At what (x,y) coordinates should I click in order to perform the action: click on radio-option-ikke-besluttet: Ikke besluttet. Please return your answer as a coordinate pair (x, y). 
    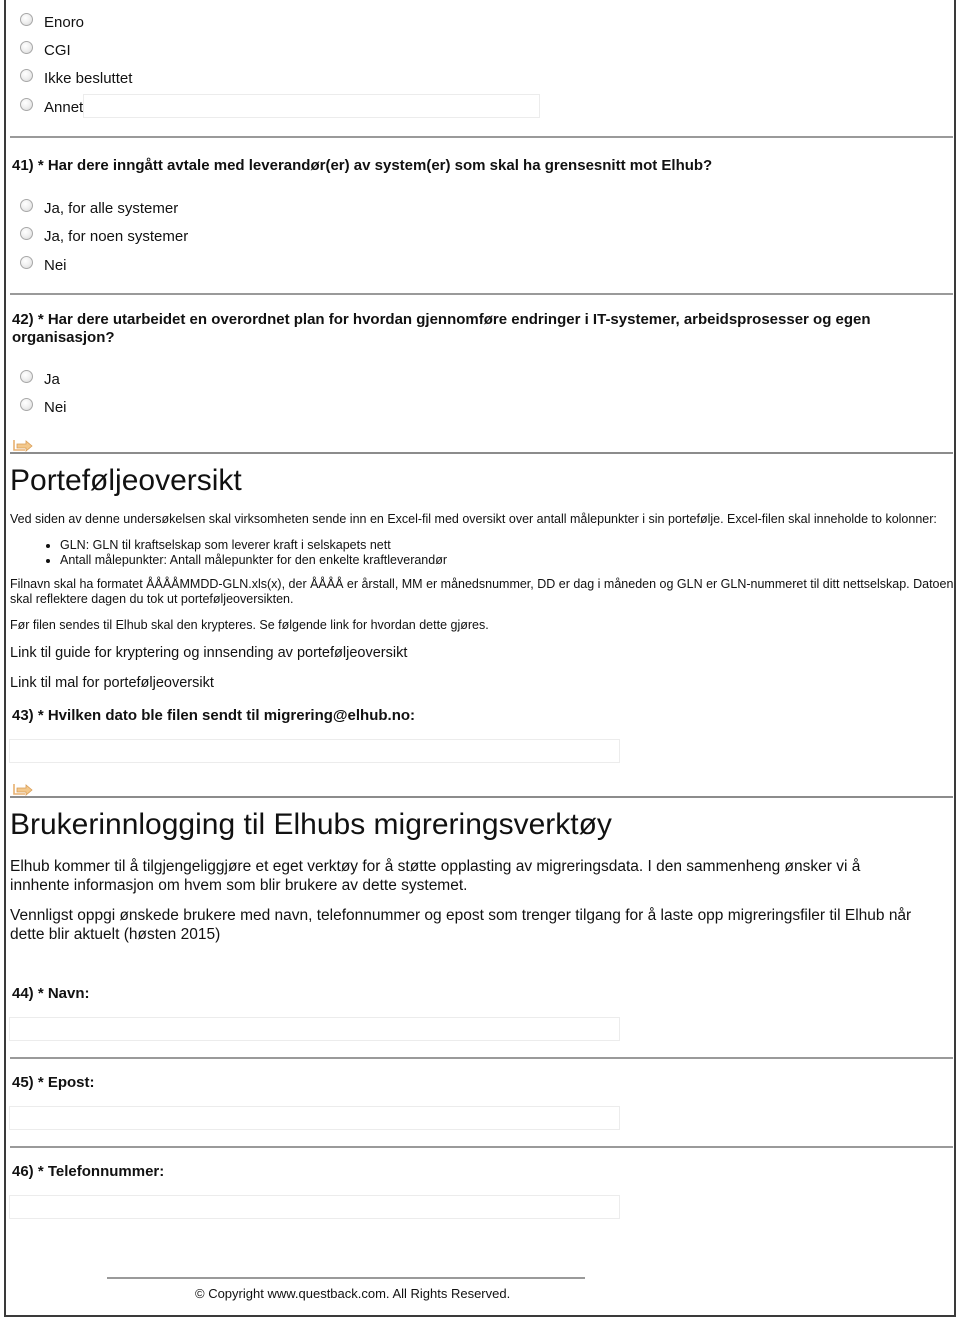
    Looking at the image, I should click on (76, 78).